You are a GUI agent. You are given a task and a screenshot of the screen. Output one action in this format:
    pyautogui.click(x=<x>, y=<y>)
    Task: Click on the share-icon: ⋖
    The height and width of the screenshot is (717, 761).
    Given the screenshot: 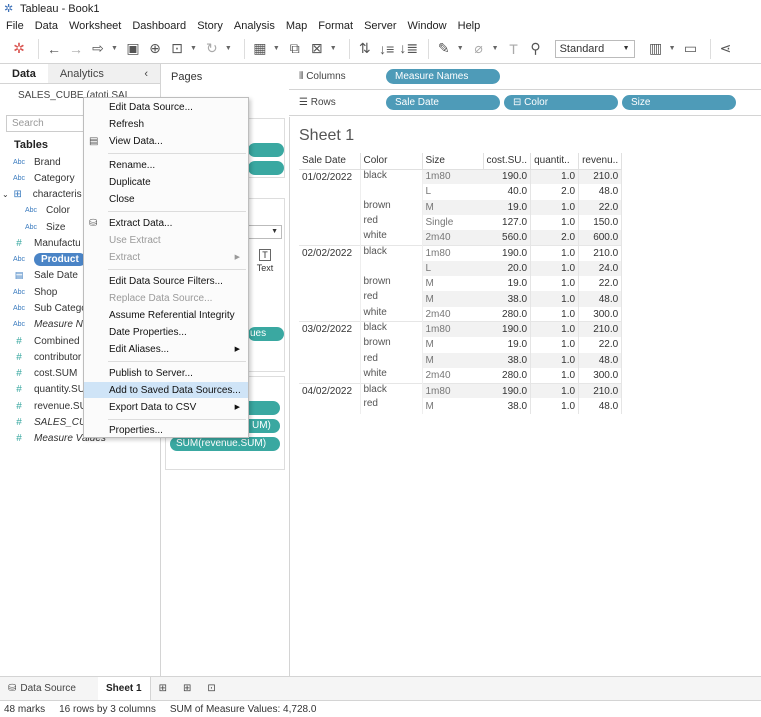 What is the action you would take?
    pyautogui.click(x=726, y=49)
    